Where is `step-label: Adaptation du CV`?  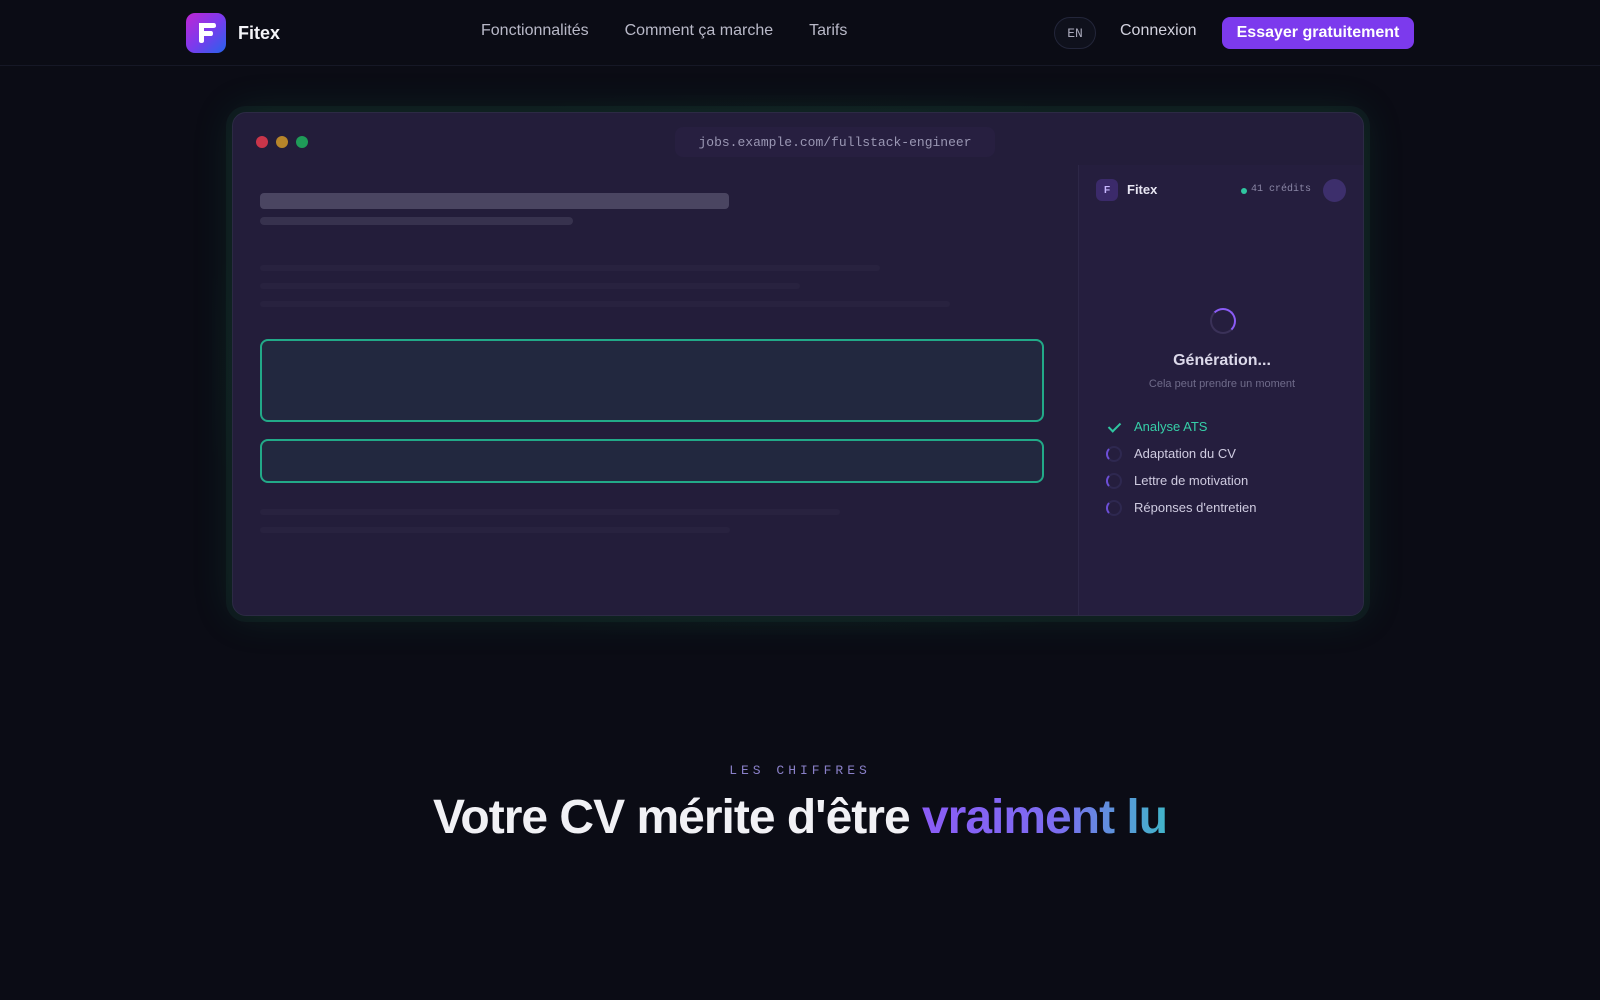 step-label: Adaptation du CV is located at coordinates (1185, 453).